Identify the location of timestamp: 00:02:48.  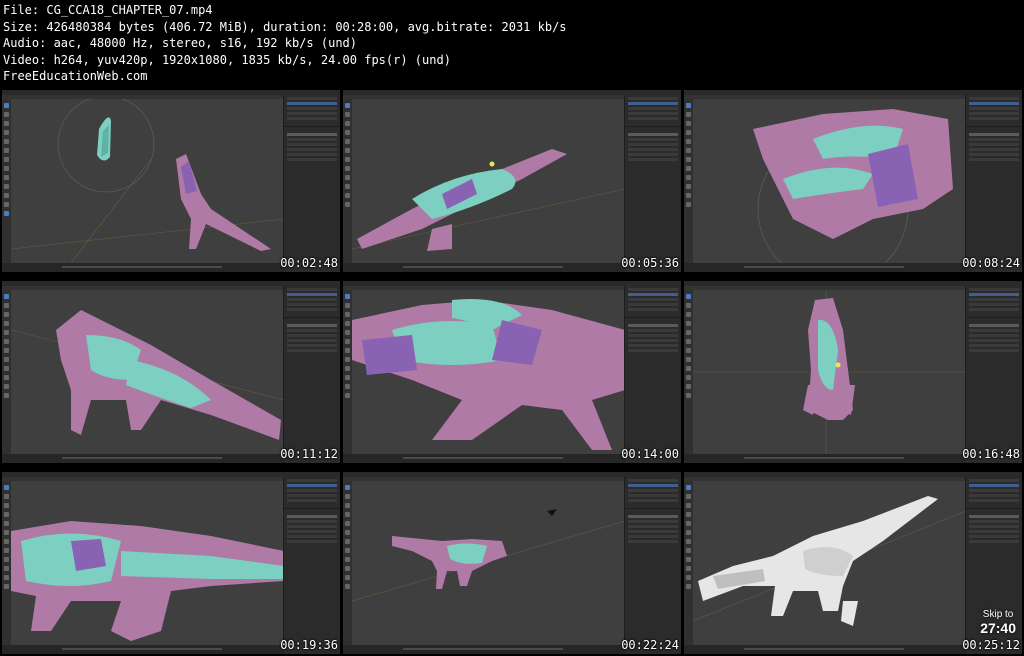
(309, 263).